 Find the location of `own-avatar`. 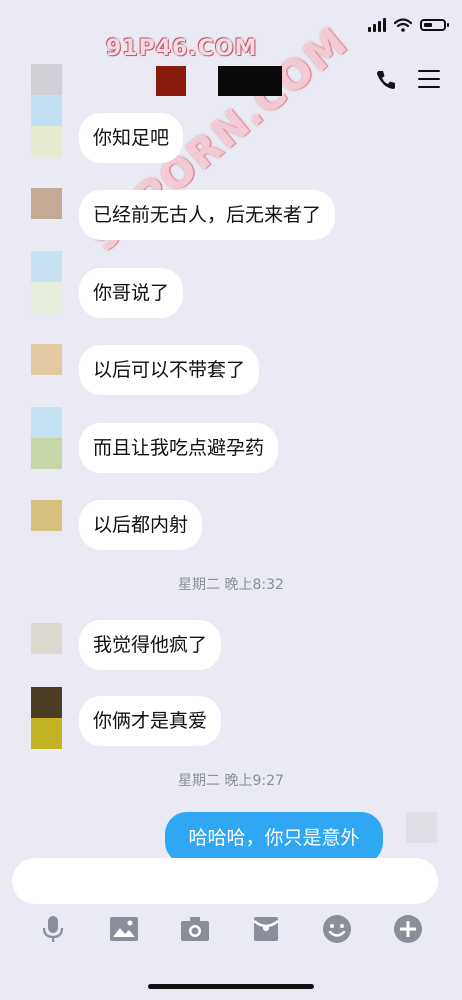

own-avatar is located at coordinates (421, 827).